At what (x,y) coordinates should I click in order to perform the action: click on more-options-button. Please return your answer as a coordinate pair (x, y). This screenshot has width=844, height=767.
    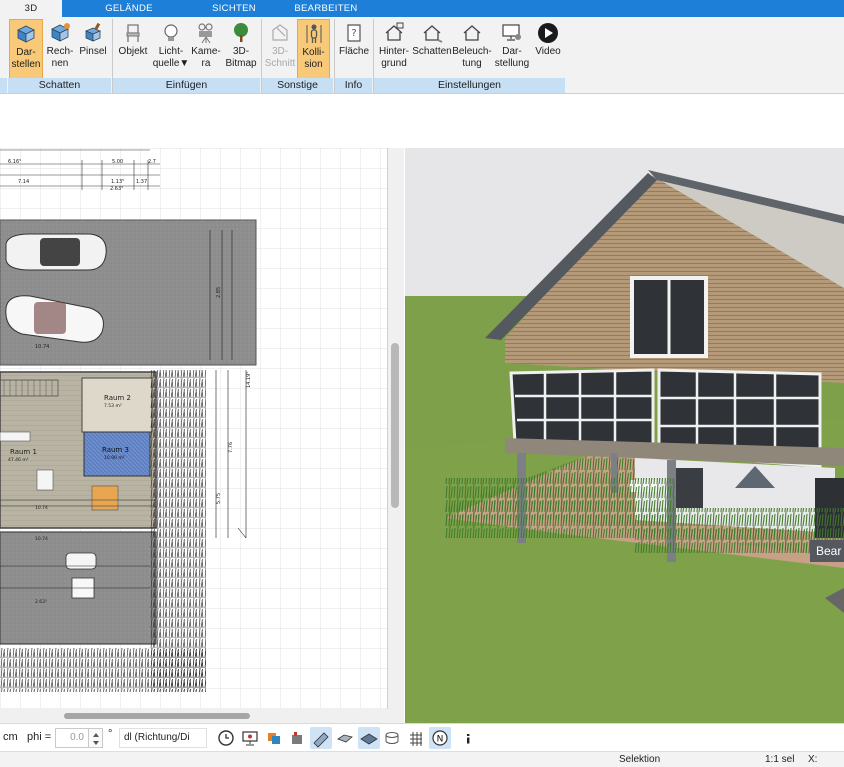
    Looking at the image, I should click on (468, 738).